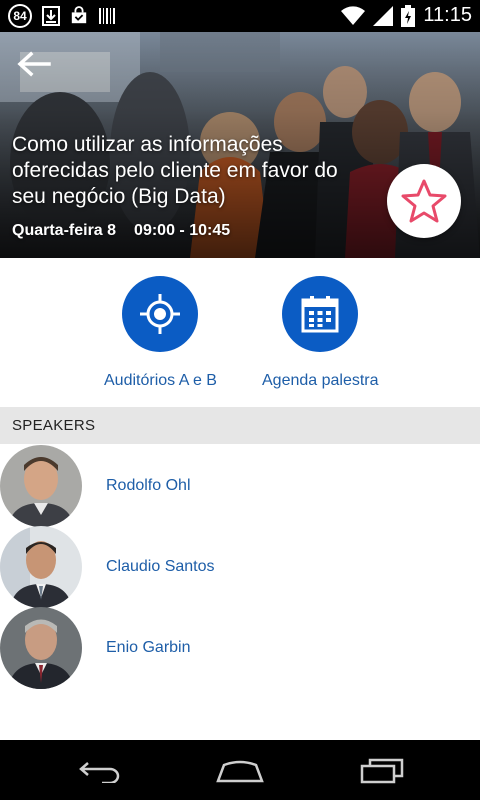  What do you see at coordinates (240, 567) in the screenshot?
I see `speaker-row: Claudio Santos` at bounding box center [240, 567].